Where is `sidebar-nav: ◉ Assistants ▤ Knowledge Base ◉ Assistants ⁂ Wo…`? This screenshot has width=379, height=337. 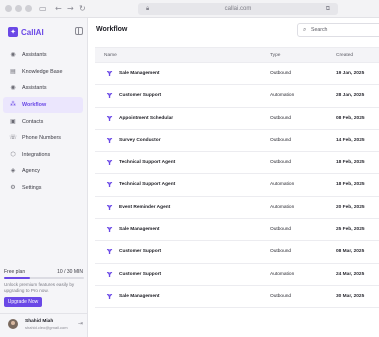
sidebar-nav: ◉ Assistants ▤ Knowledge Base ◉ Assistants ⁂ Wo… is located at coordinates (43, 121).